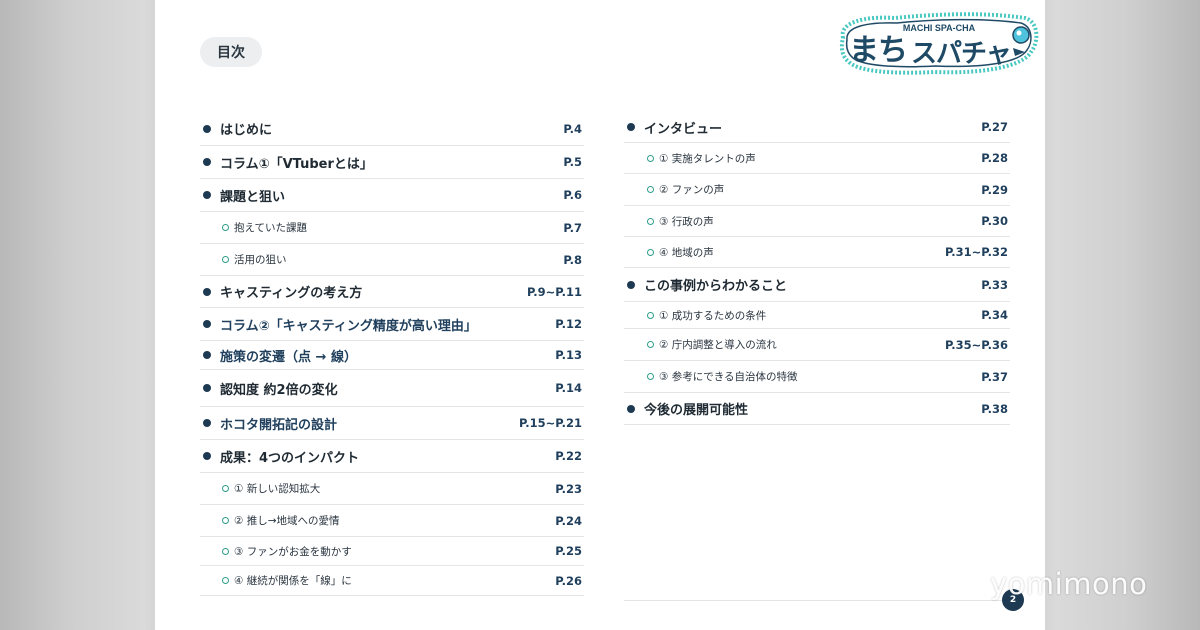 The image size is (1200, 630). I want to click on toc-item: 認知度 約2倍の変化 P.14, so click(392, 388).